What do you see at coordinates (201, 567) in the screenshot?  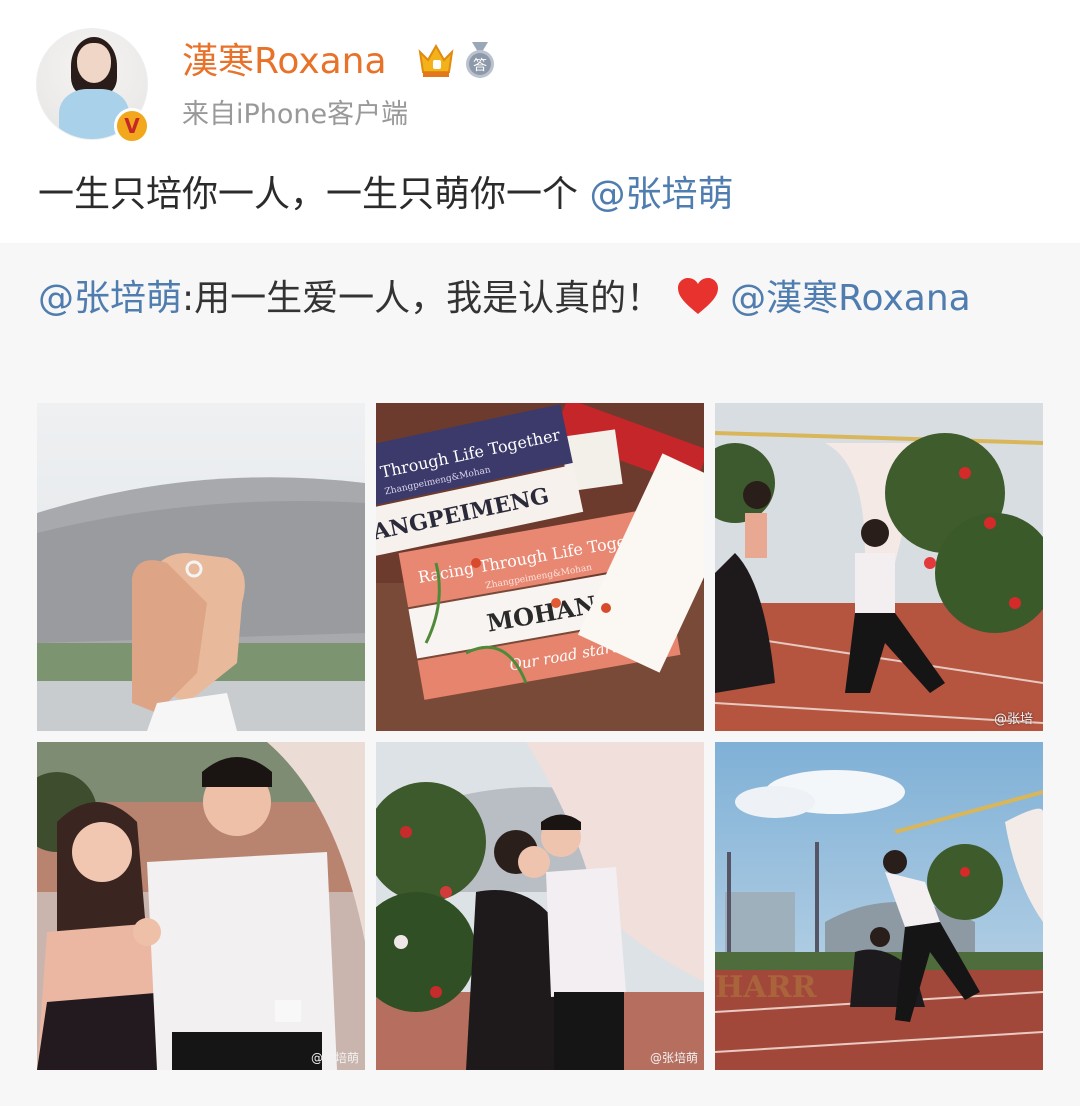 I see `photo-ring-hands` at bounding box center [201, 567].